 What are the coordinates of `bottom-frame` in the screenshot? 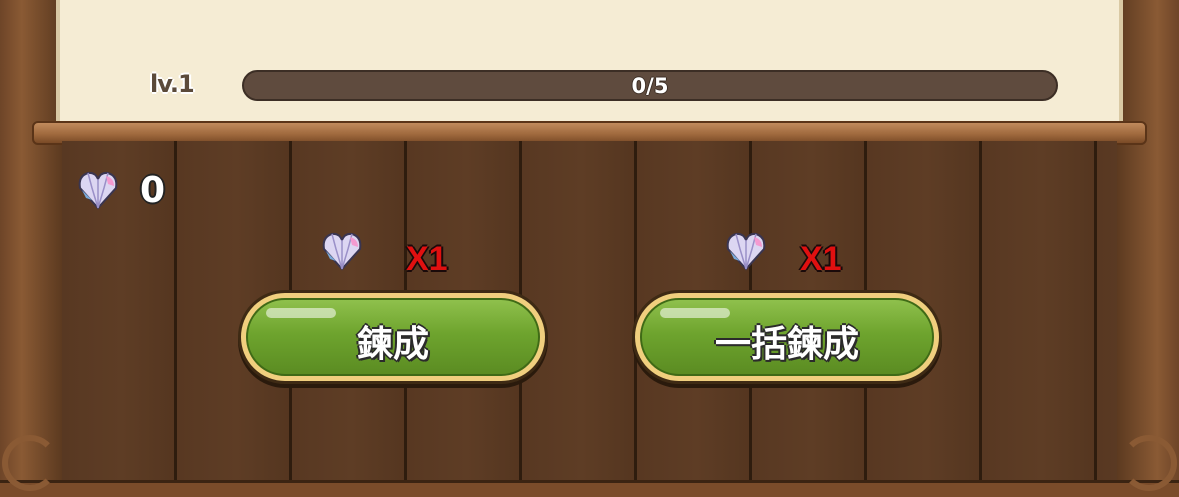 It's located at (589, 488).